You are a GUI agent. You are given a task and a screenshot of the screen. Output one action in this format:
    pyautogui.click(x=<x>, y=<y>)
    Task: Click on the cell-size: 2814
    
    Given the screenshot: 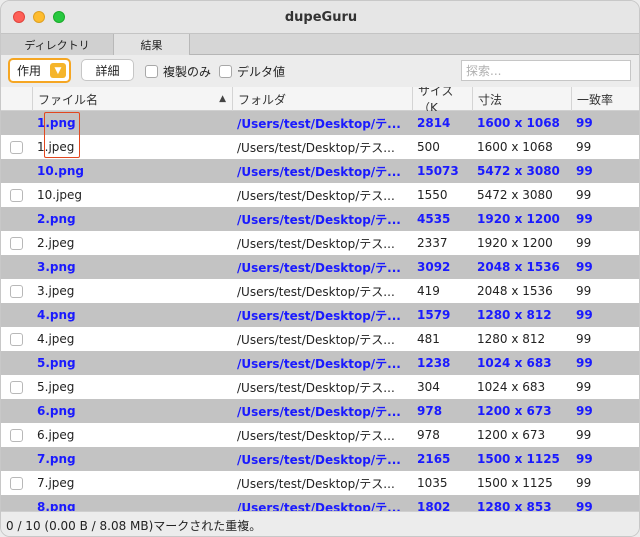 What is the action you would take?
    pyautogui.click(x=434, y=123)
    